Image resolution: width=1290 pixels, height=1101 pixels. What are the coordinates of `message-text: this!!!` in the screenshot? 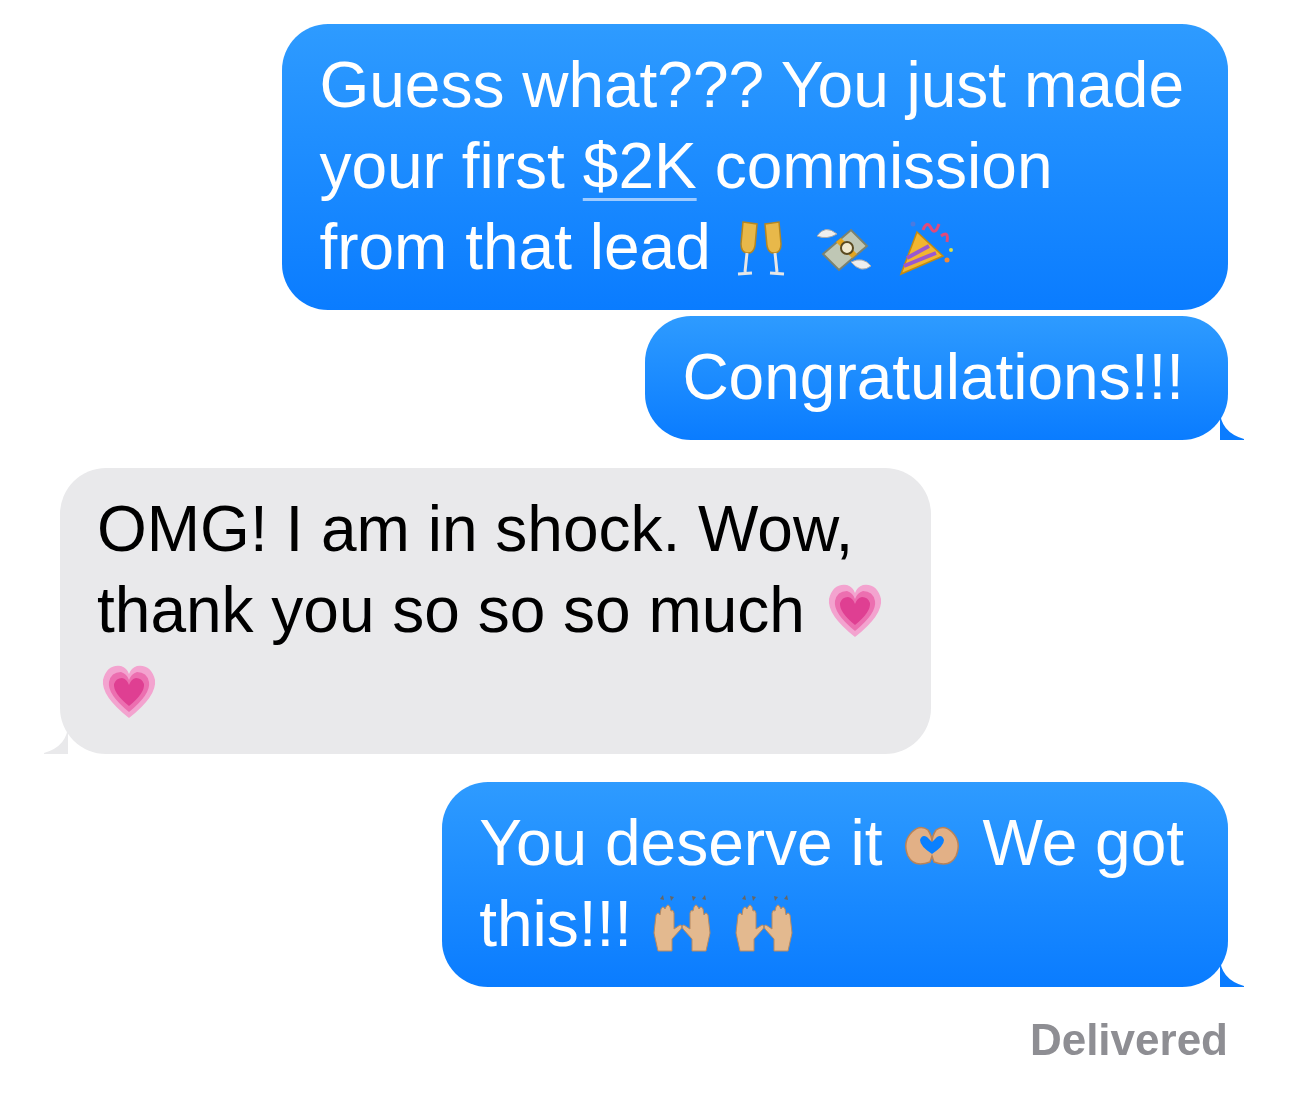 It's located at (556, 924).